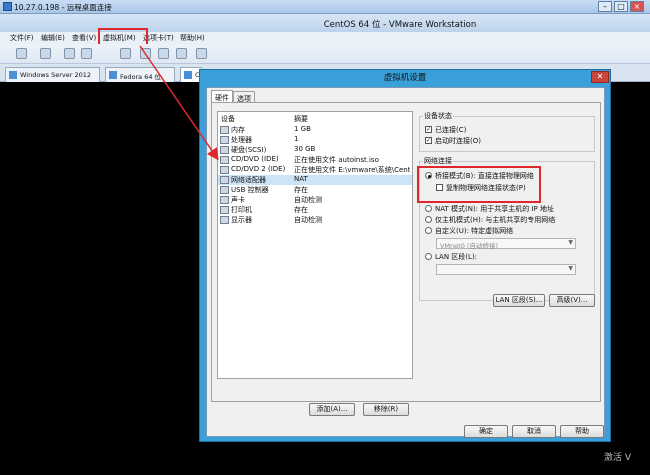  I want to click on sound-icon, so click(224, 200).